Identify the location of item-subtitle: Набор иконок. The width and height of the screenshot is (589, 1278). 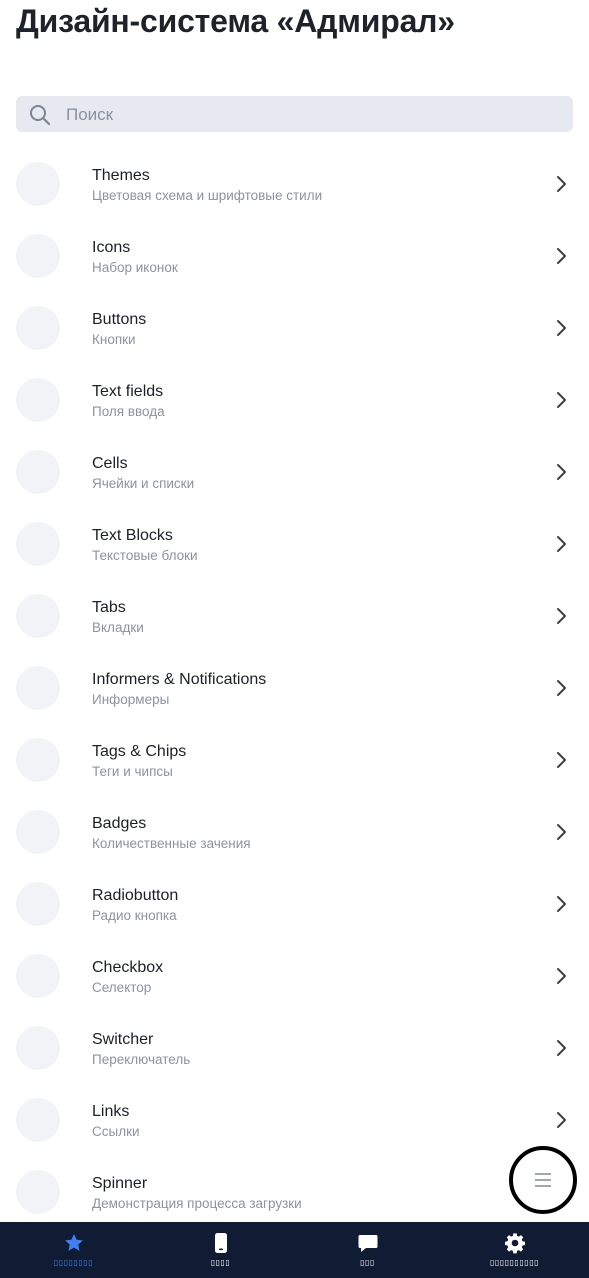
(135, 267).